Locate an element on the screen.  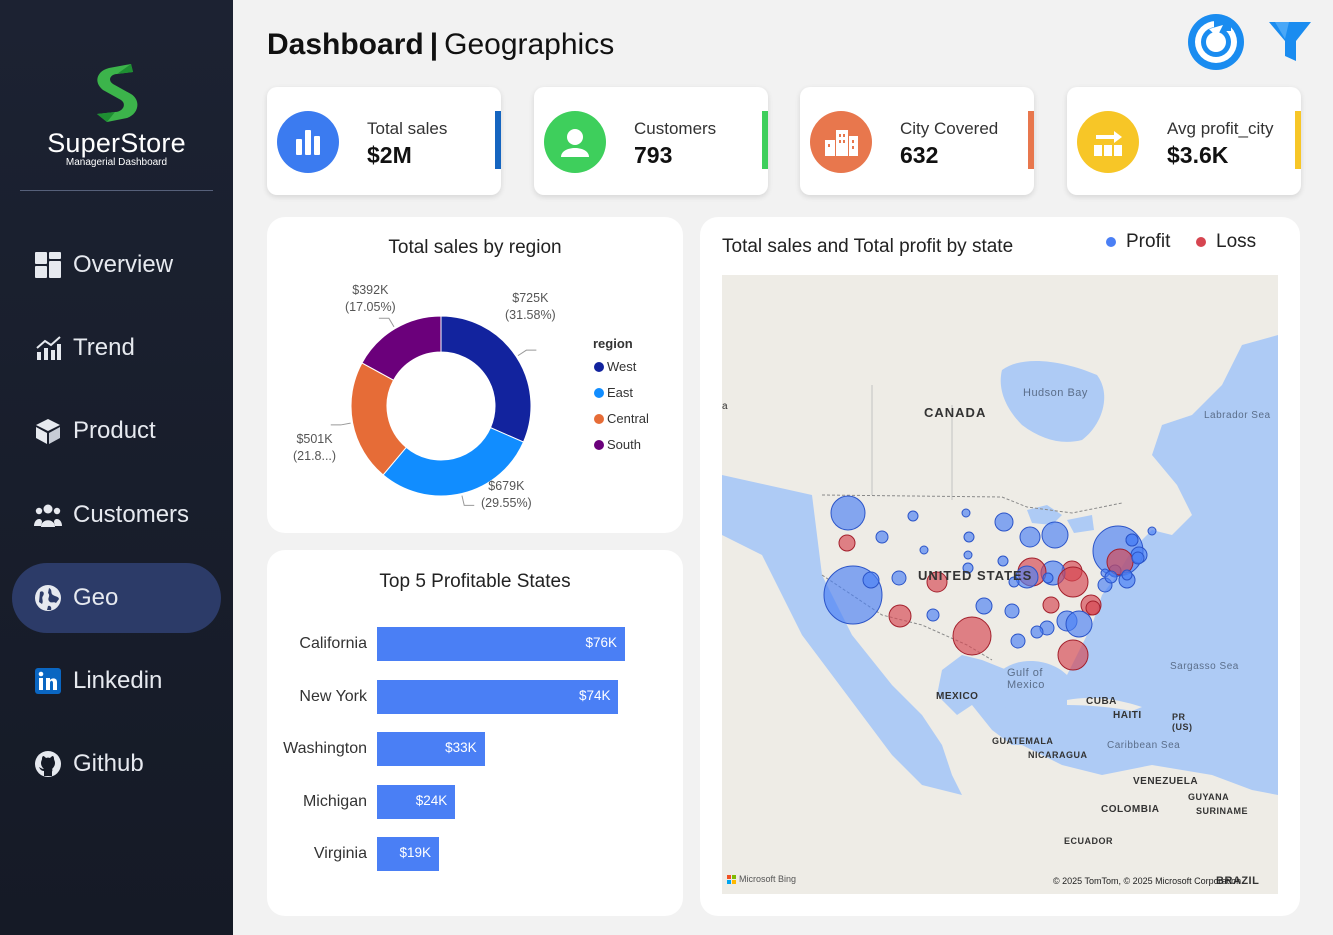
donut-label-pct: (29.55%) is located at coordinates (506, 503).